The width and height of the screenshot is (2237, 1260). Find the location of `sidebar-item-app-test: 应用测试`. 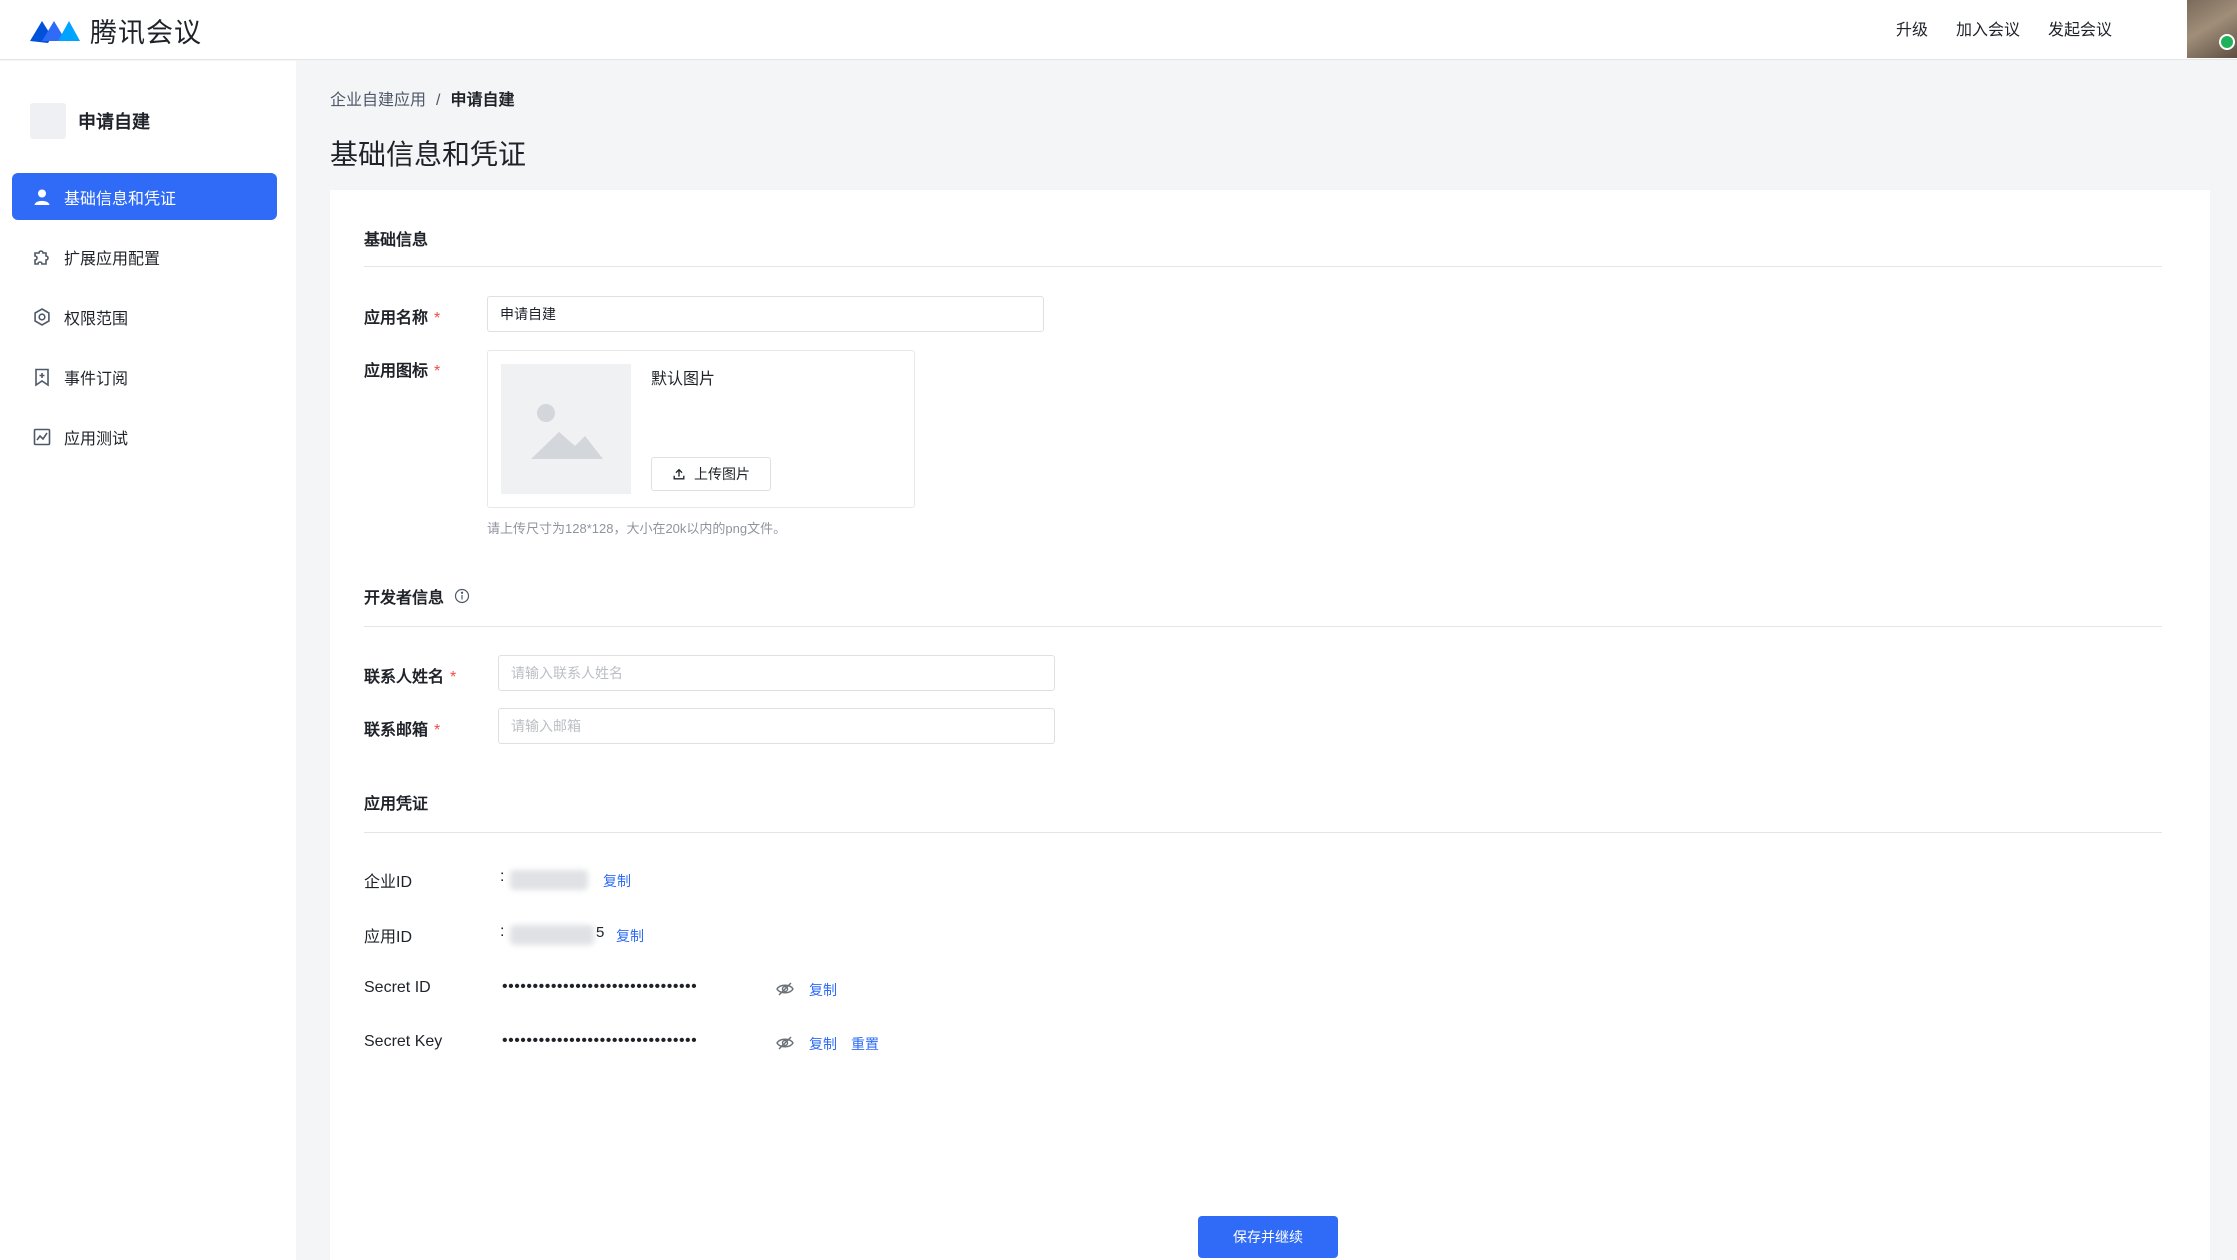

sidebar-item-app-test: 应用测试 is located at coordinates (144, 436).